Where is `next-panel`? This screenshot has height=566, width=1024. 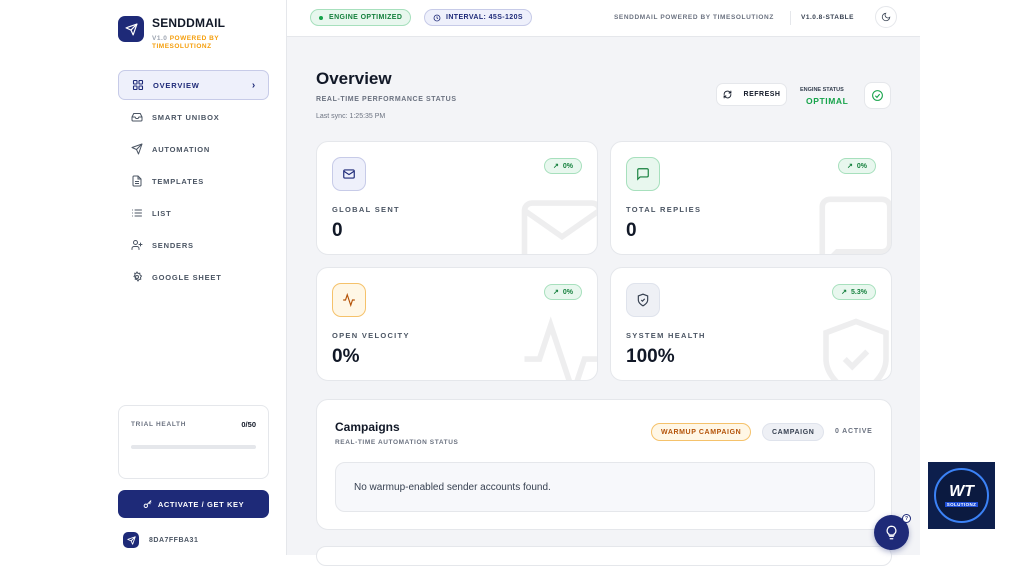 next-panel is located at coordinates (604, 556).